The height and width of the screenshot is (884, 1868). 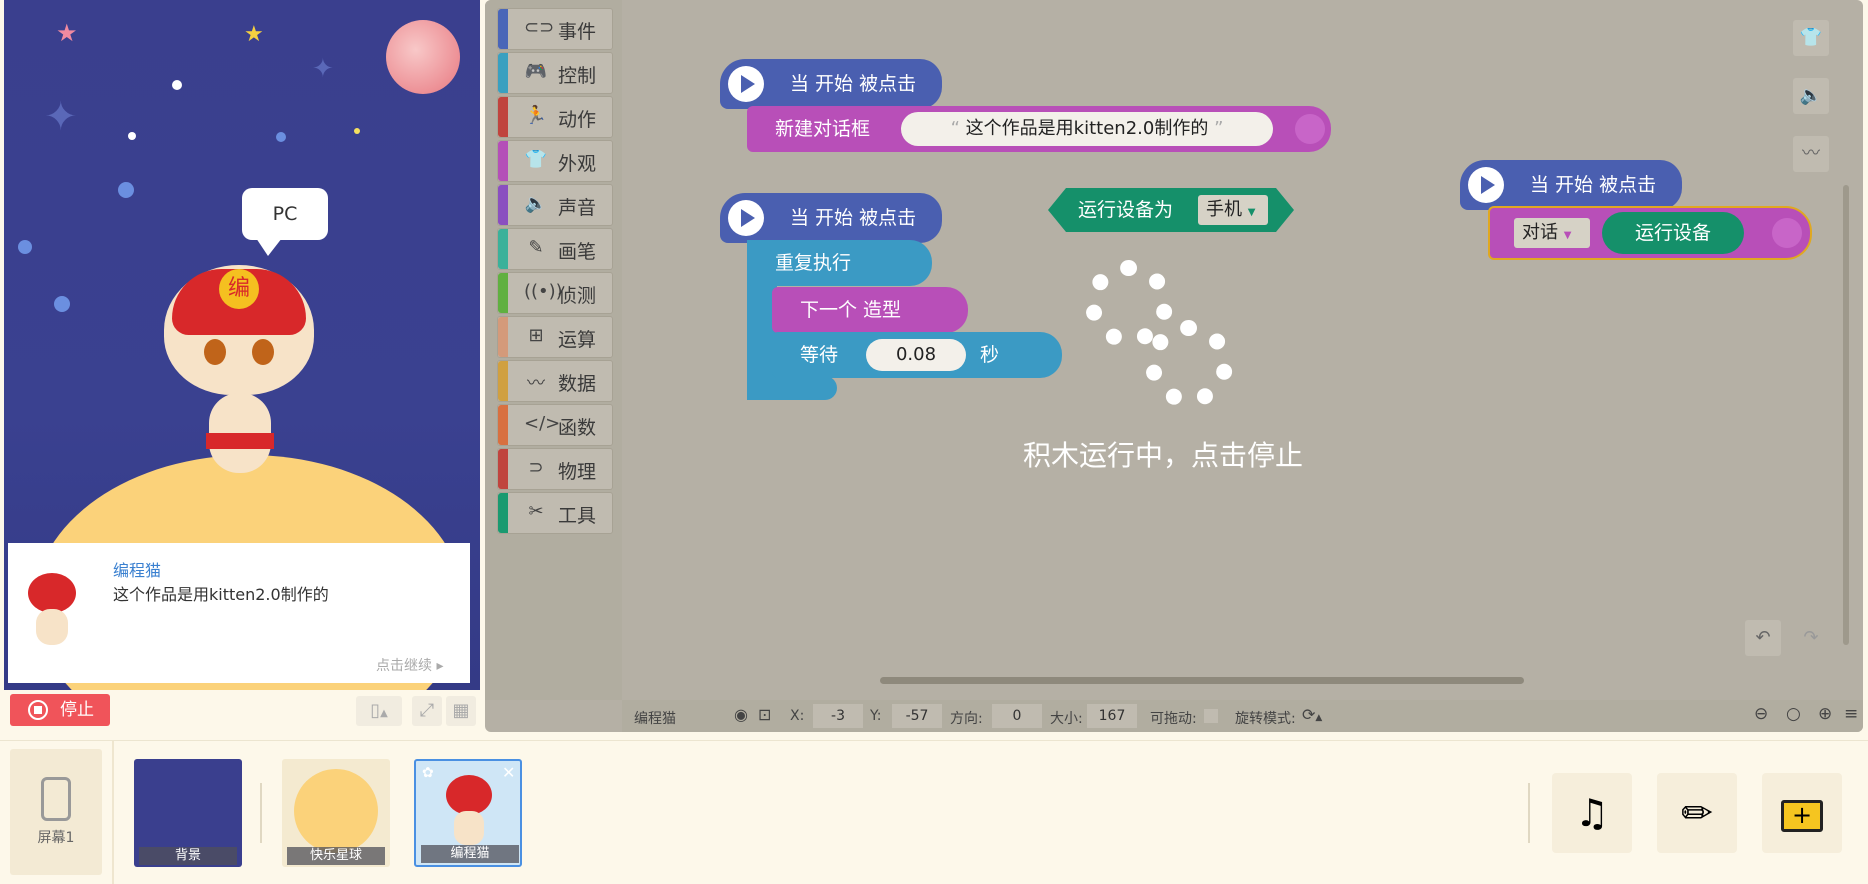 I want to click on zoom-reset-icon: ○, so click(x=1793, y=714).